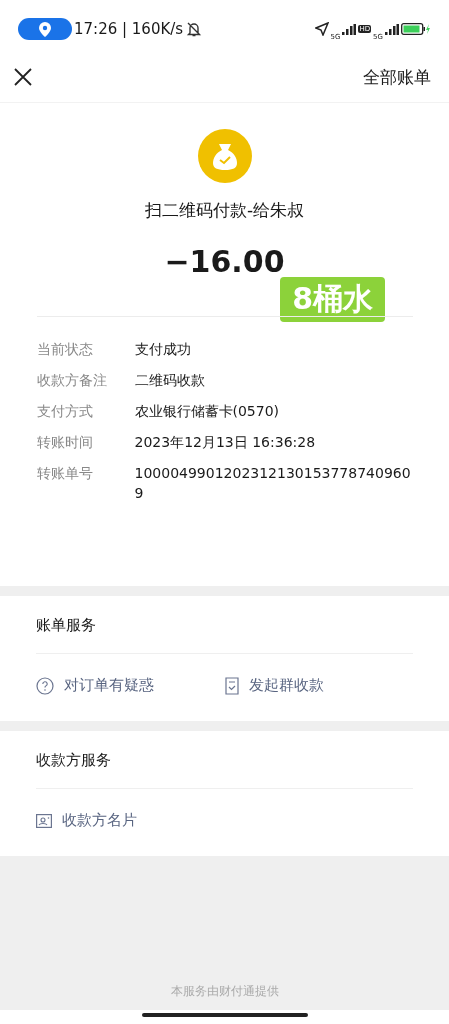 The height and width of the screenshot is (1024, 449). What do you see at coordinates (74, 760) in the screenshot?
I see `section-title: 收款方服务` at bounding box center [74, 760].